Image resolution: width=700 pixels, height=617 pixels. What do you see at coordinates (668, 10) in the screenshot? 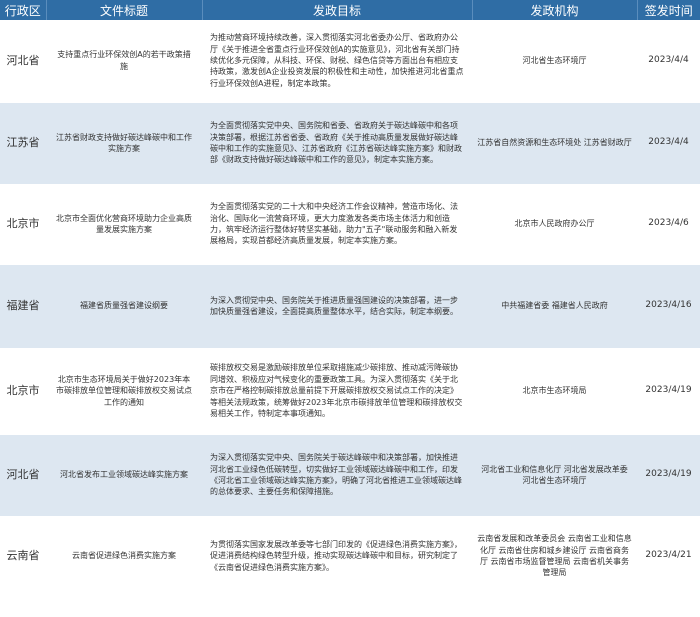
I see `header-date: 签发时间` at bounding box center [668, 10].